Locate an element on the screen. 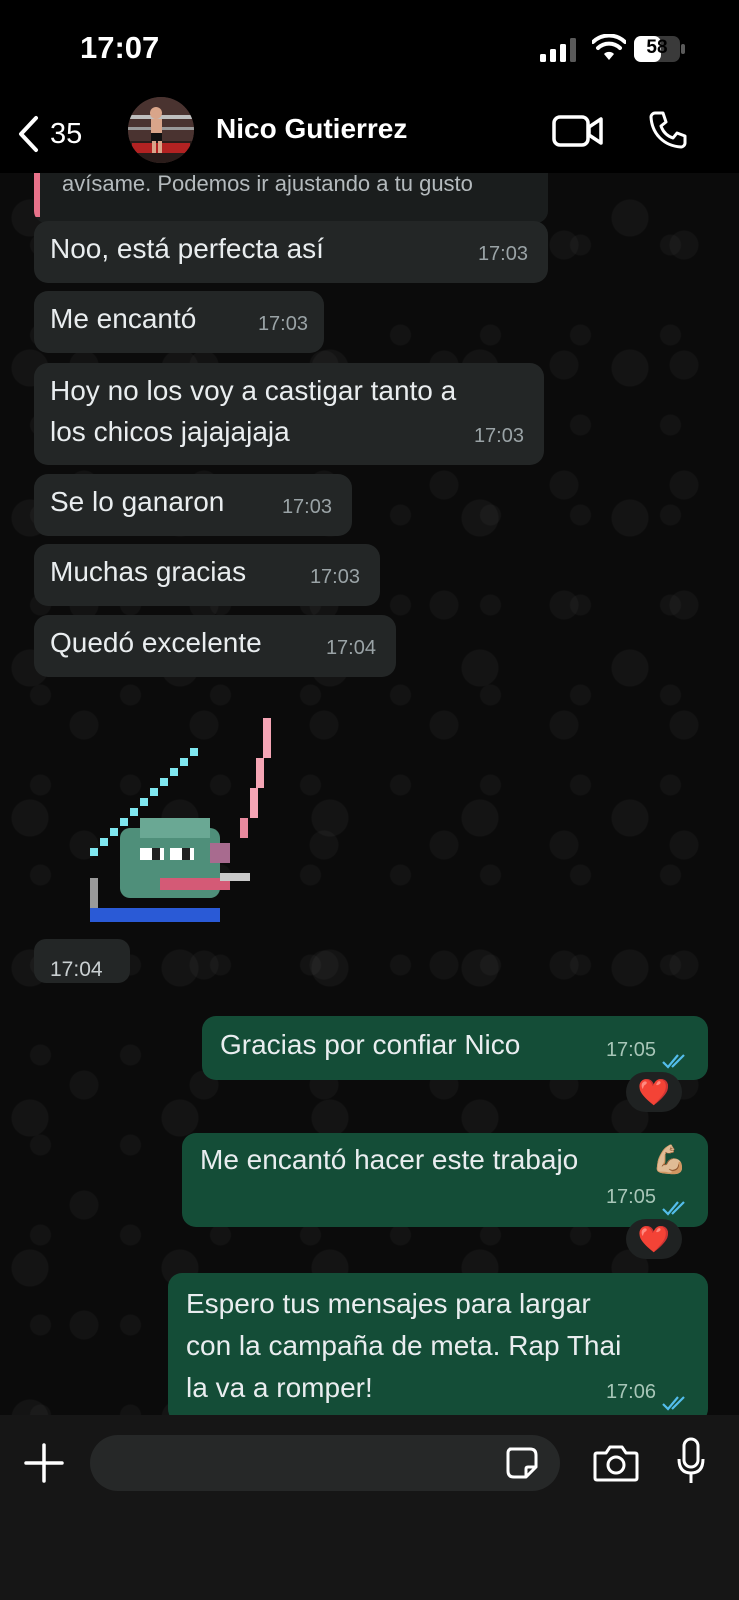 The width and height of the screenshot is (739, 1600). chevron-left-icon is located at coordinates (28, 134).